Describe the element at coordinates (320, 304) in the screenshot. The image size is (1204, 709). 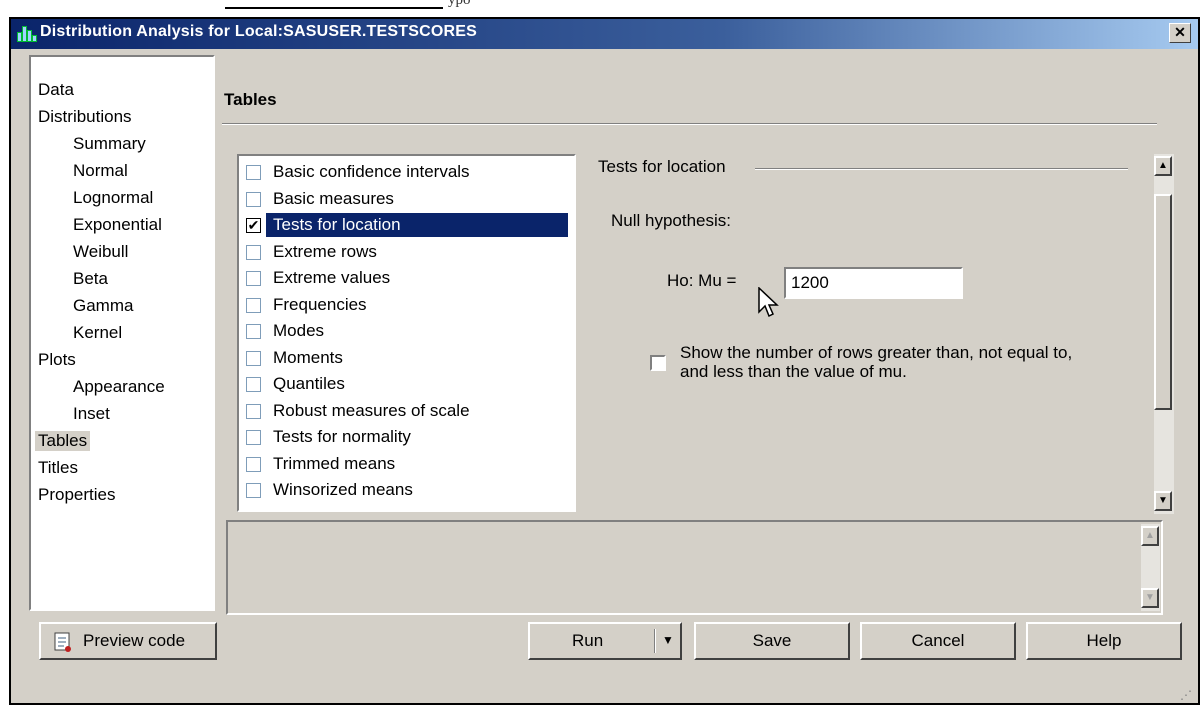
I see `table-option-label: Frequencies` at that location.